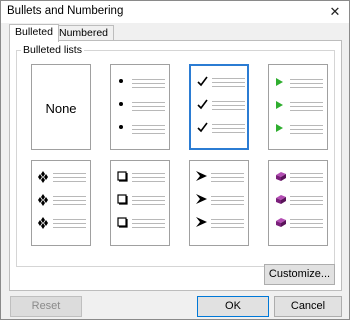  I want to click on bullet-style-square, so click(140, 203).